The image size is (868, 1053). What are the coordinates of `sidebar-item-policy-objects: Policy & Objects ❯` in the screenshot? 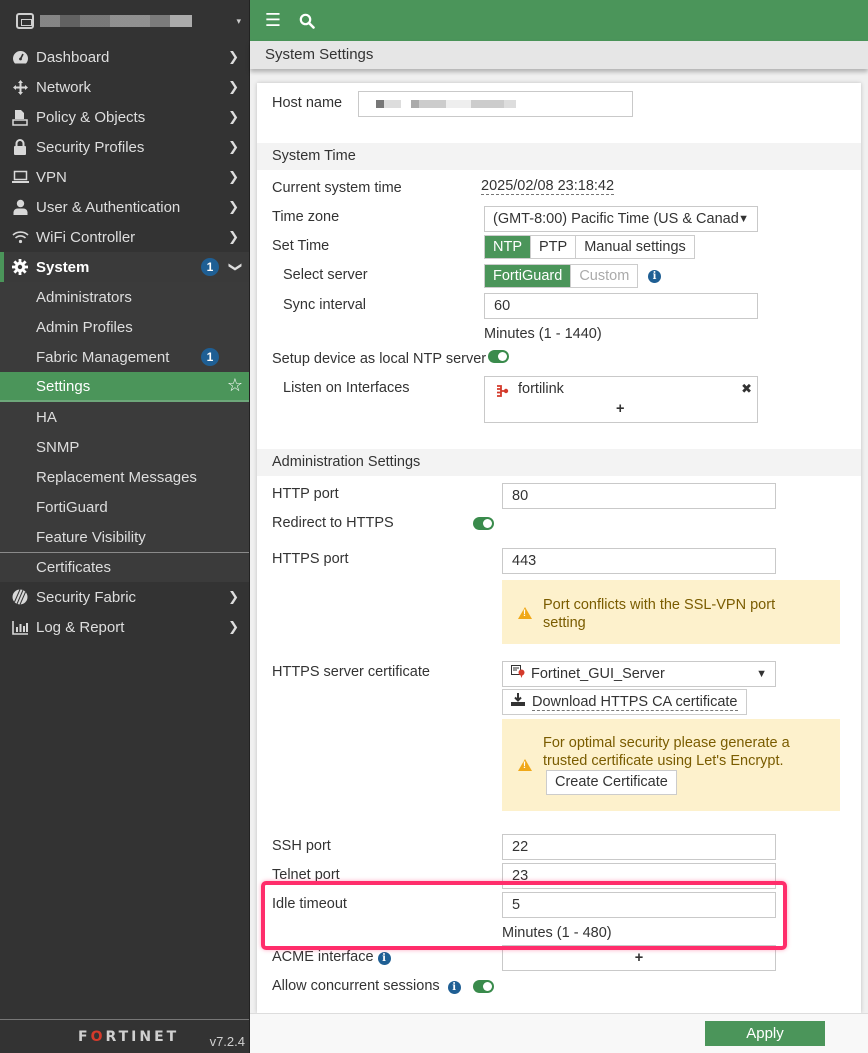 It's located at (124, 117).